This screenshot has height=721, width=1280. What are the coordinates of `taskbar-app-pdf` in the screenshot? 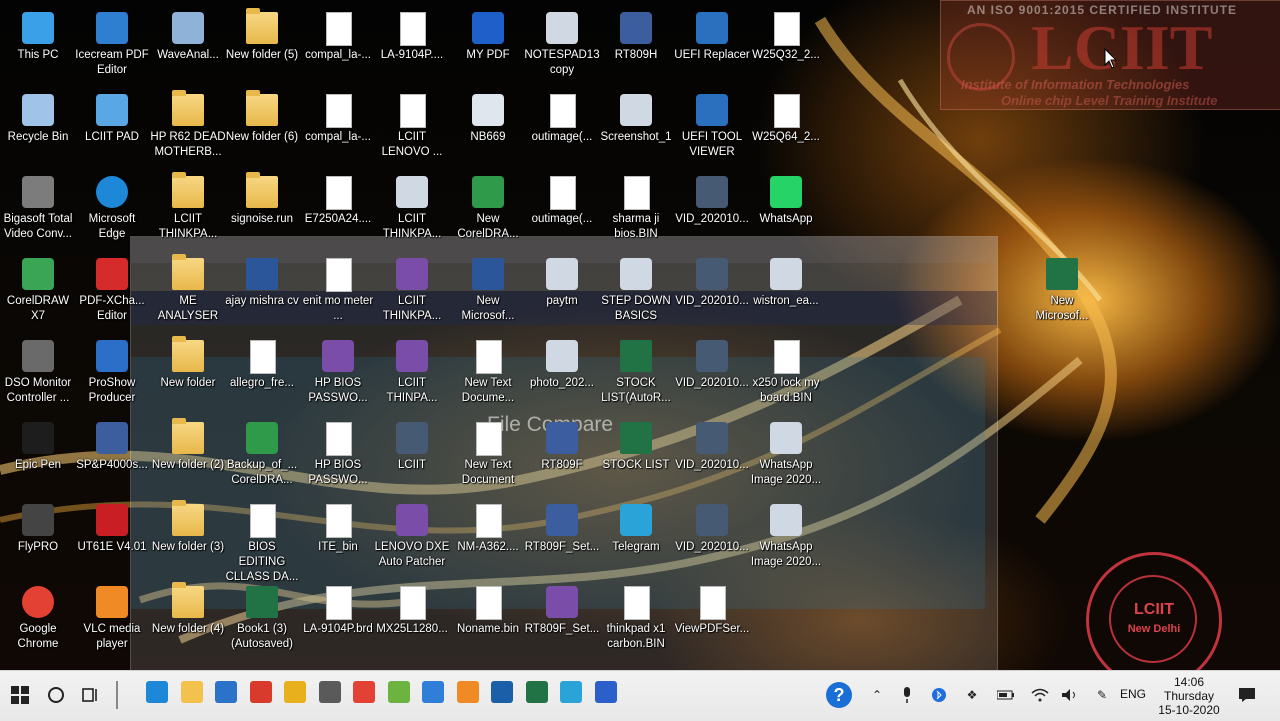 It's located at (260, 692).